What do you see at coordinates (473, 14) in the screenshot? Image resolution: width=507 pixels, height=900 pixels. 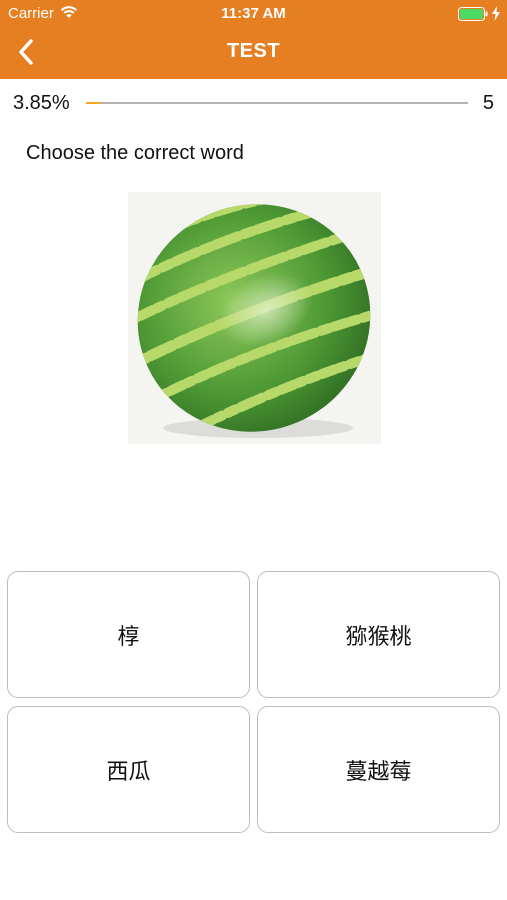 I see `battery-icon` at bounding box center [473, 14].